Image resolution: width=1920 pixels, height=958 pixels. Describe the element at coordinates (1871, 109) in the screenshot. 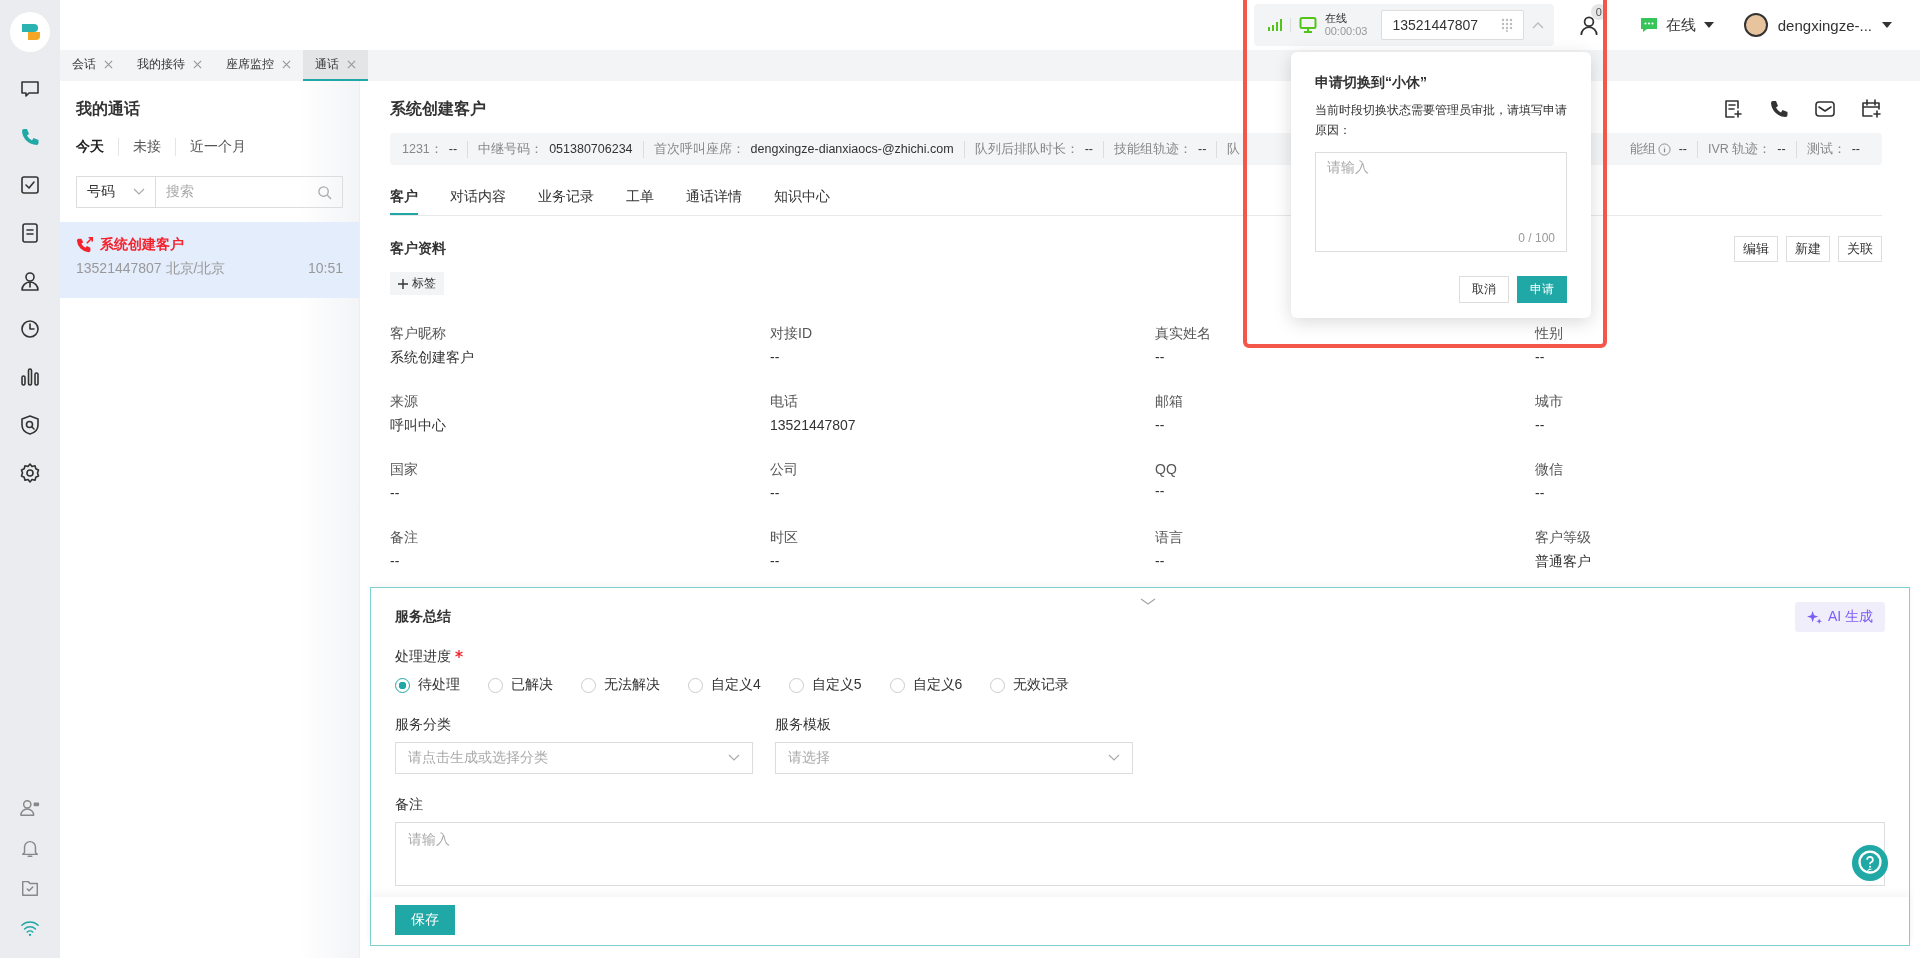

I see `calendar-add-icon` at that location.